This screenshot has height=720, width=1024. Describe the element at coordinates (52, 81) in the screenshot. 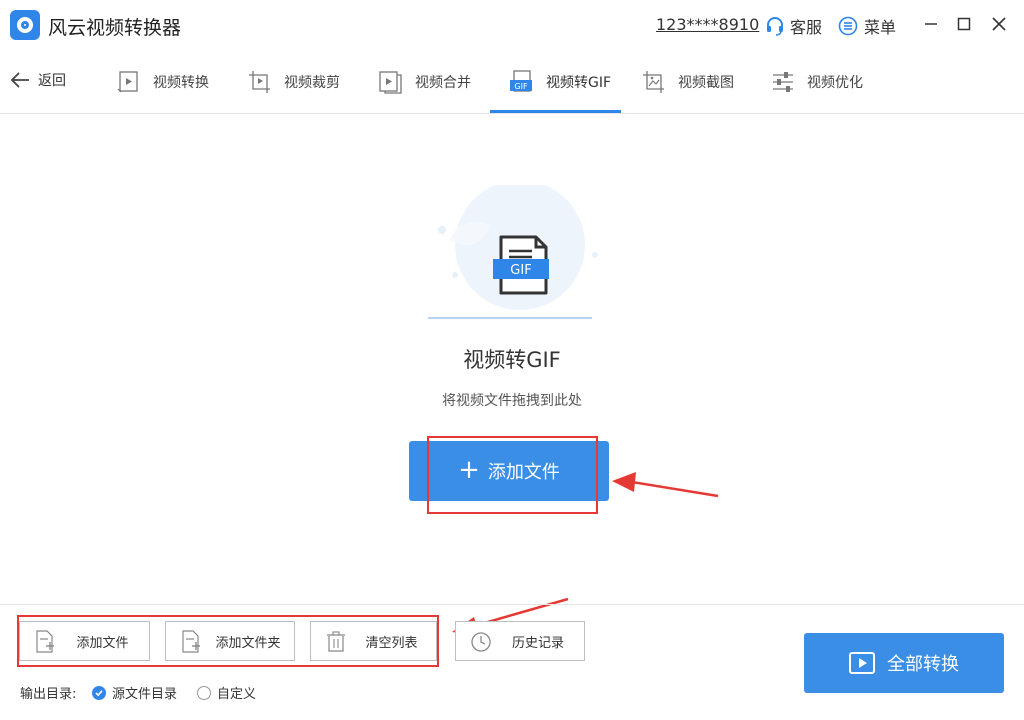

I see `back-label: 返回` at that location.